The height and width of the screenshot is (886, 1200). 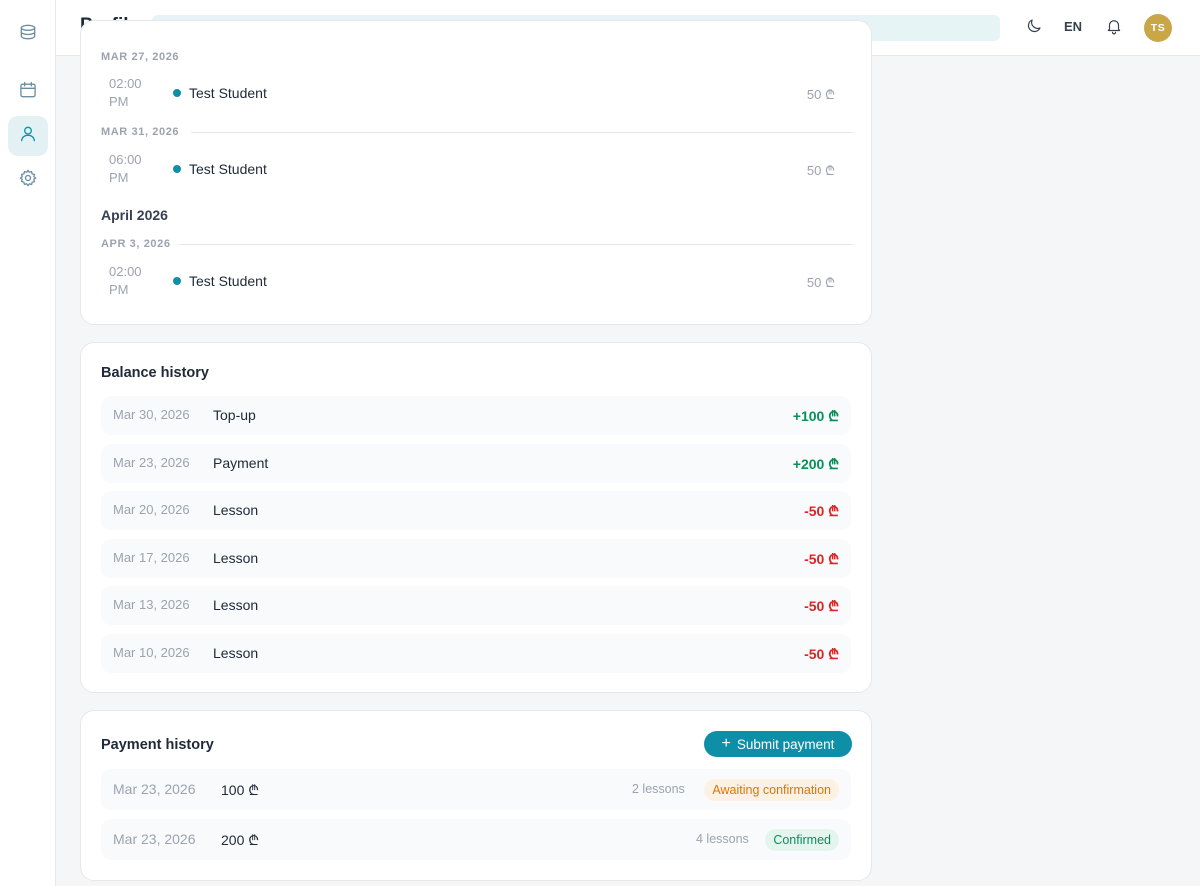 I want to click on notifications-button, so click(x=1114, y=28).